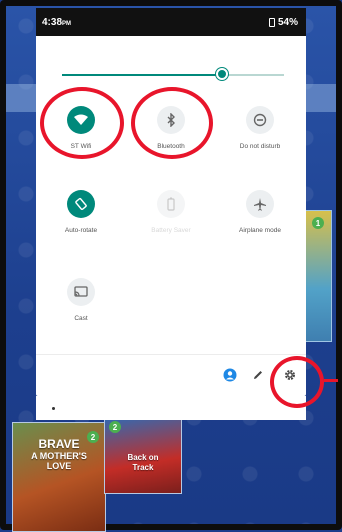 The image size is (342, 532). I want to click on book-title: Back on, so click(143, 457).